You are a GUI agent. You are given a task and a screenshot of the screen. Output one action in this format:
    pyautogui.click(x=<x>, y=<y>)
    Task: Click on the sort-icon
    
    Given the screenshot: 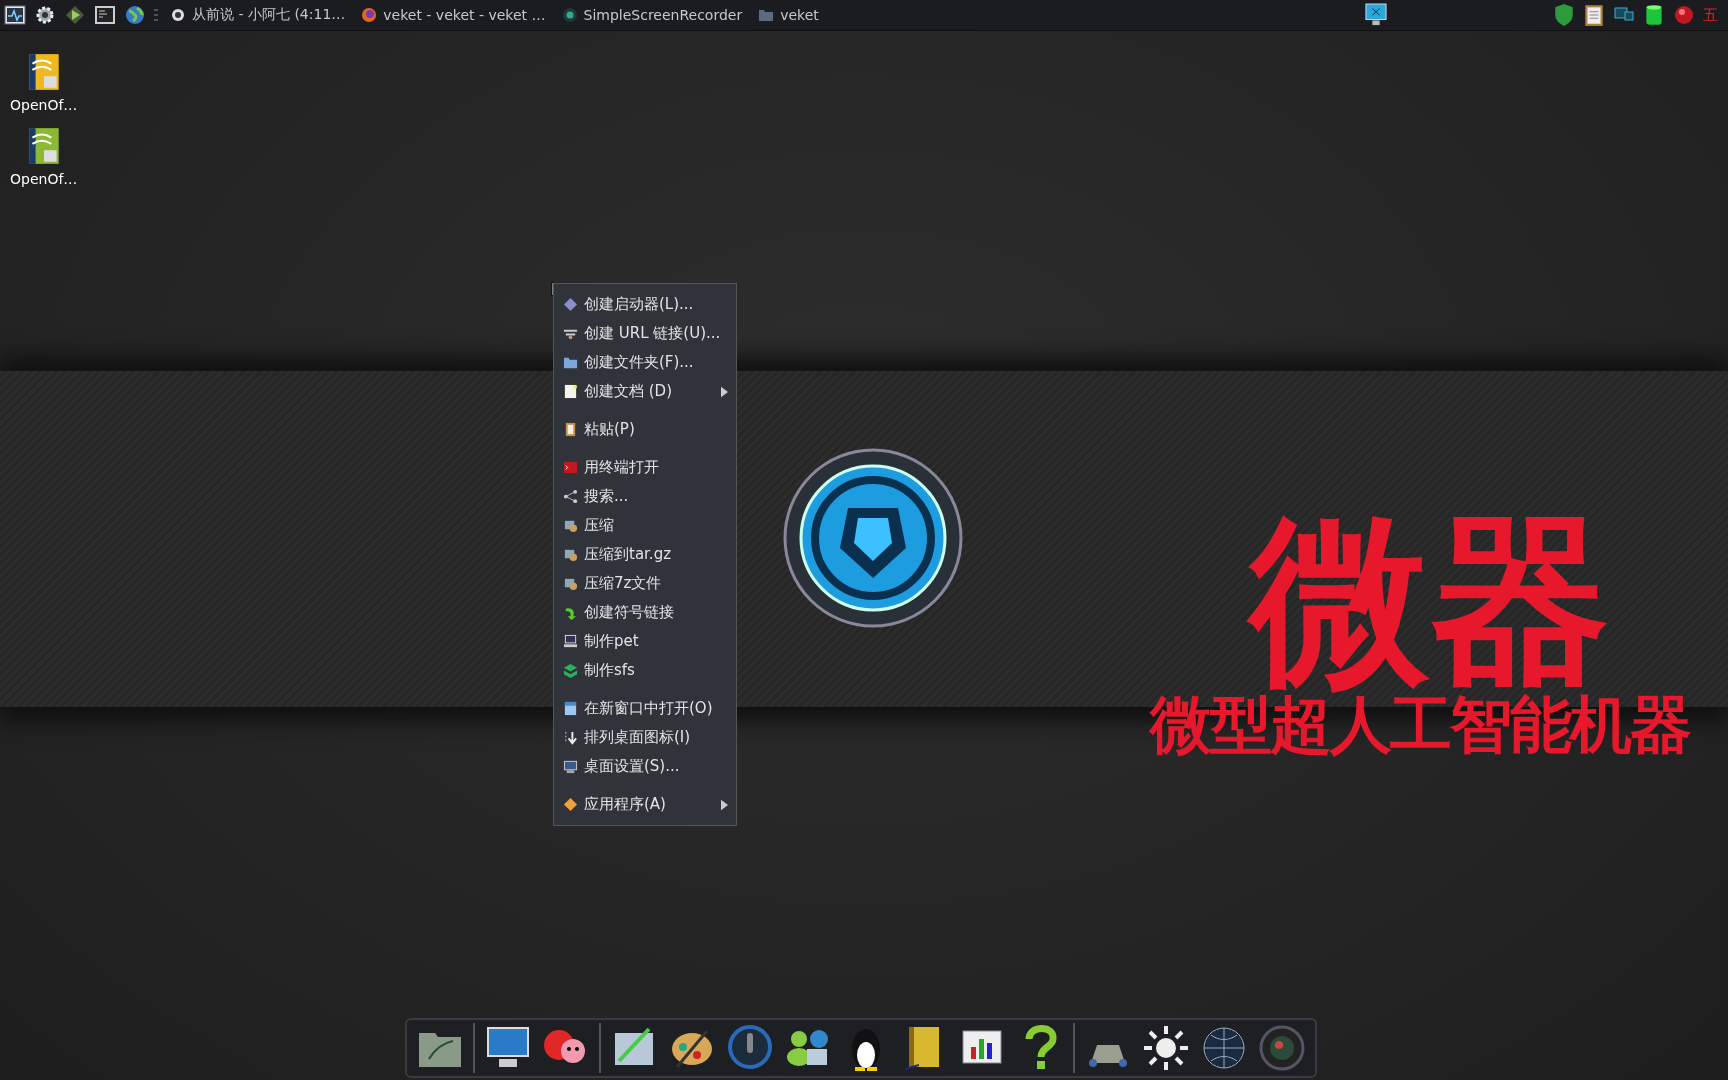 What is the action you would take?
    pyautogui.click(x=570, y=737)
    